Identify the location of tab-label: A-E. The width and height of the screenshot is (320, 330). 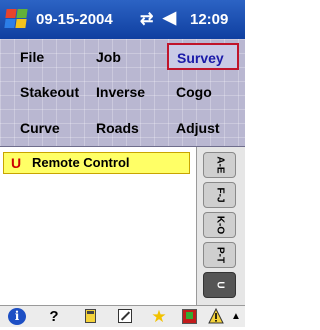
(219, 165).